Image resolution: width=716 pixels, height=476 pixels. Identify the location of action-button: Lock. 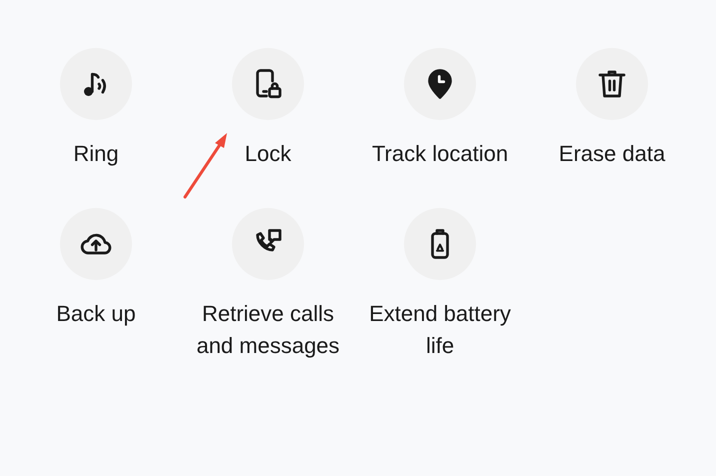
(268, 109).